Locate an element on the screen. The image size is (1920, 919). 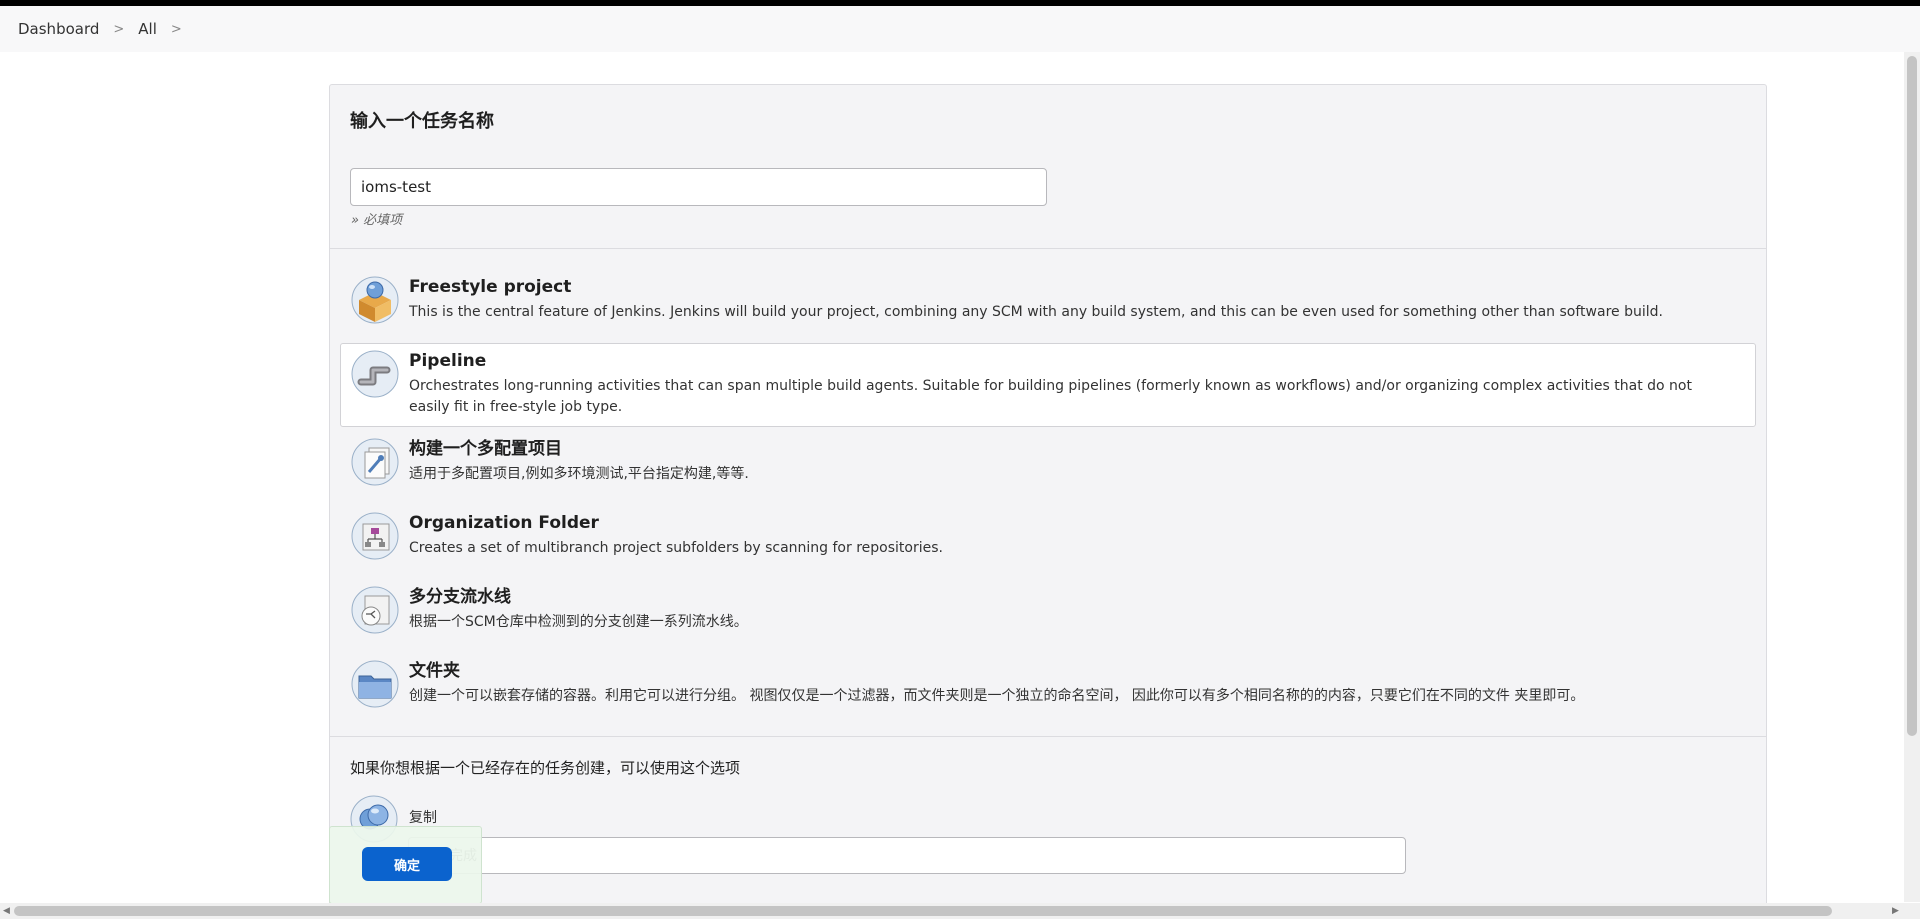
type-name: Freestyle project is located at coordinates (490, 287).